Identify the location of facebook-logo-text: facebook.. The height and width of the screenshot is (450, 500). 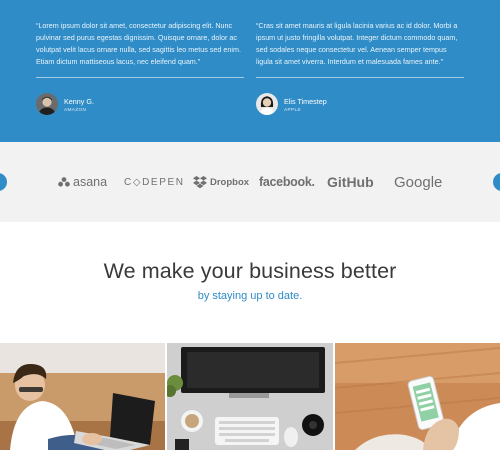
(287, 182).